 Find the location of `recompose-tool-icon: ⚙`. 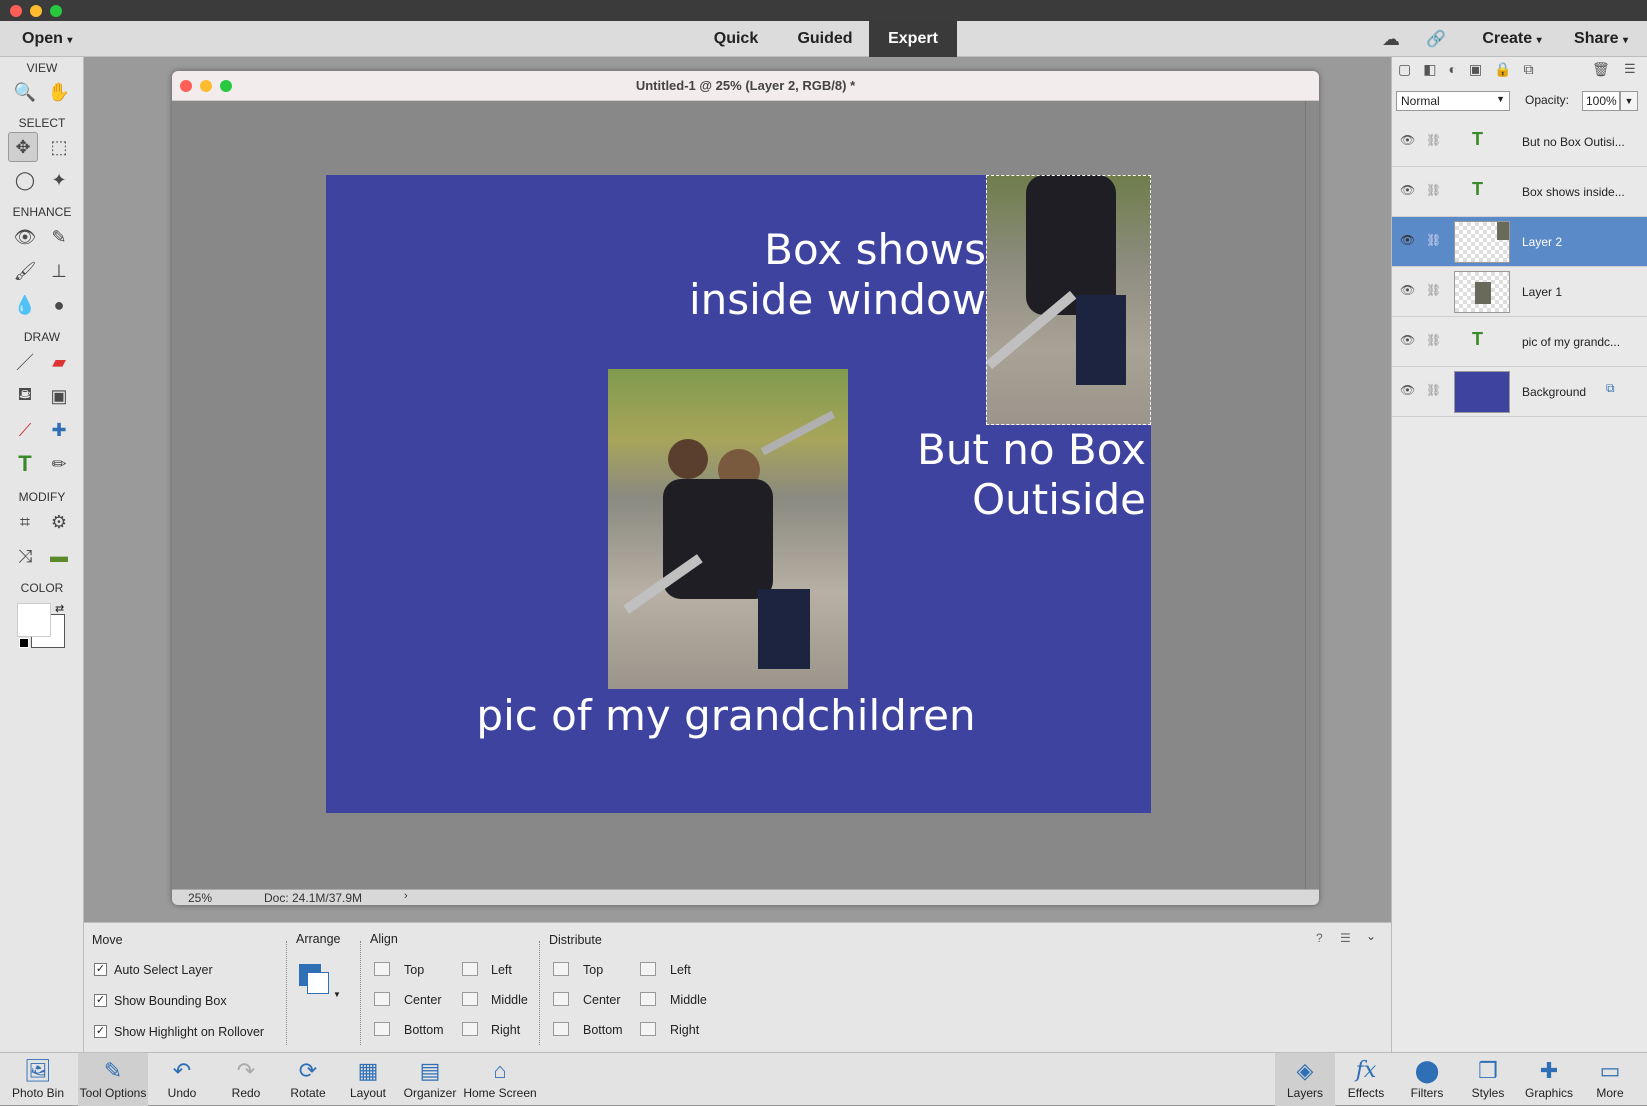

recompose-tool-icon: ⚙ is located at coordinates (59, 522).